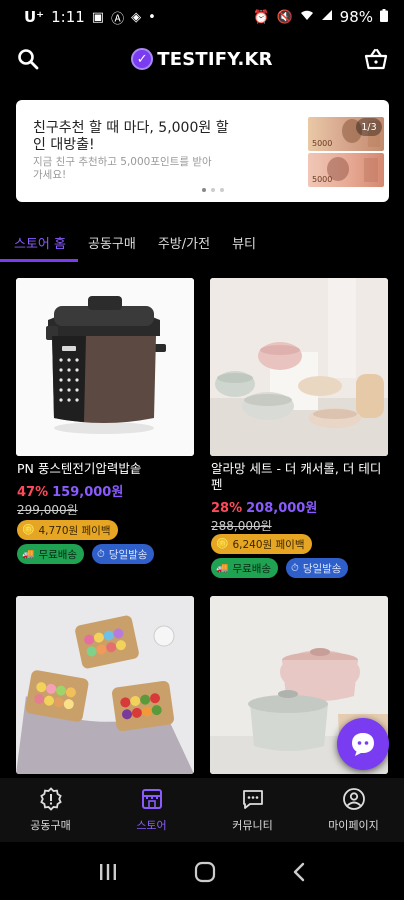 The image size is (404, 900). Describe the element at coordinates (136, 17) in the screenshot. I see `nav-notification-icon: ◈` at that location.